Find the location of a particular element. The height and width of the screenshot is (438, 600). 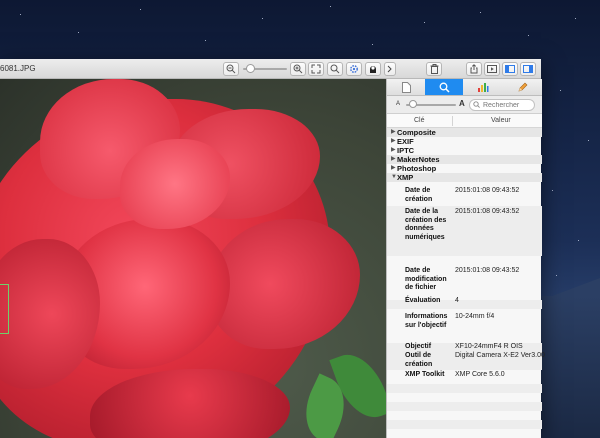

tab-annotate is located at coordinates (522, 87).